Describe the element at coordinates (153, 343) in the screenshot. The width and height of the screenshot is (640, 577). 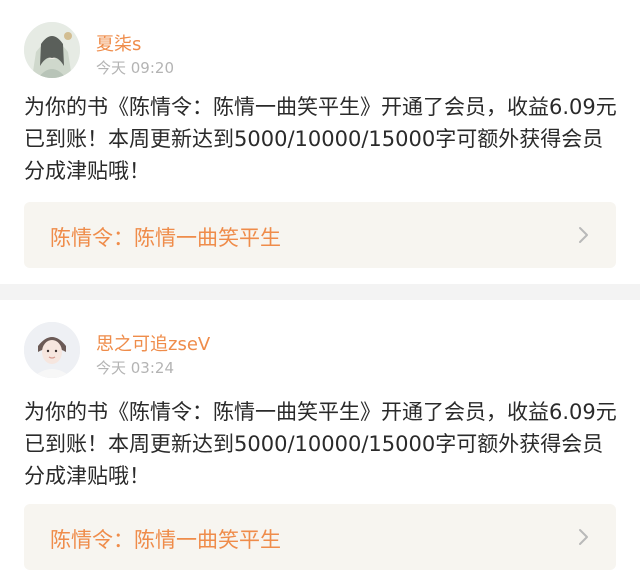
I see `username: 思之可追zseV` at that location.